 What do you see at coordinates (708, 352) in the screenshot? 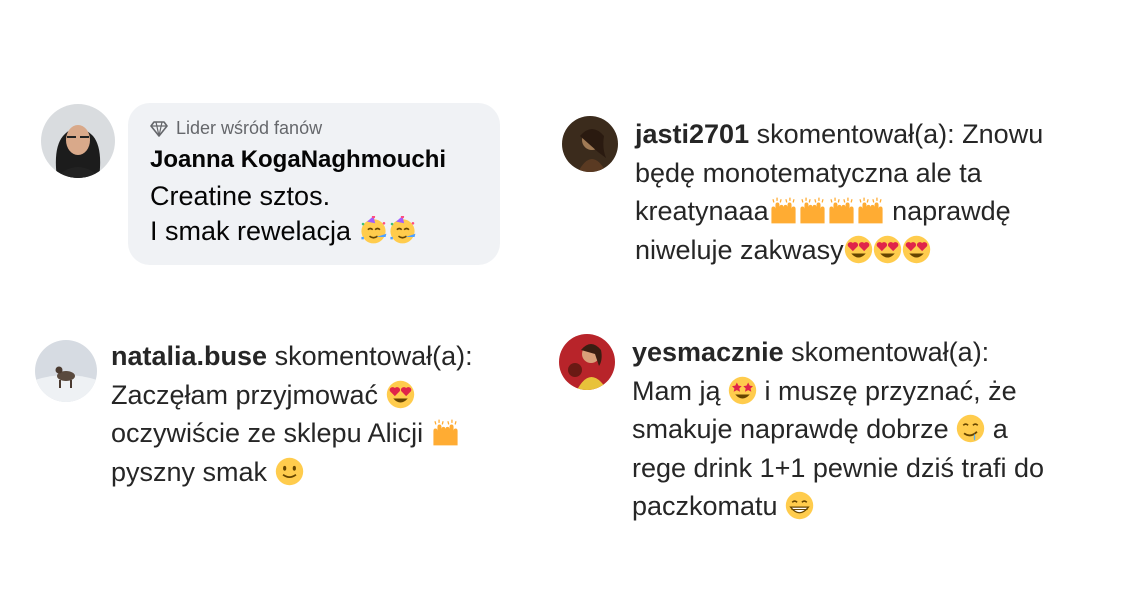
I see `comment-username: yesmacznie` at bounding box center [708, 352].